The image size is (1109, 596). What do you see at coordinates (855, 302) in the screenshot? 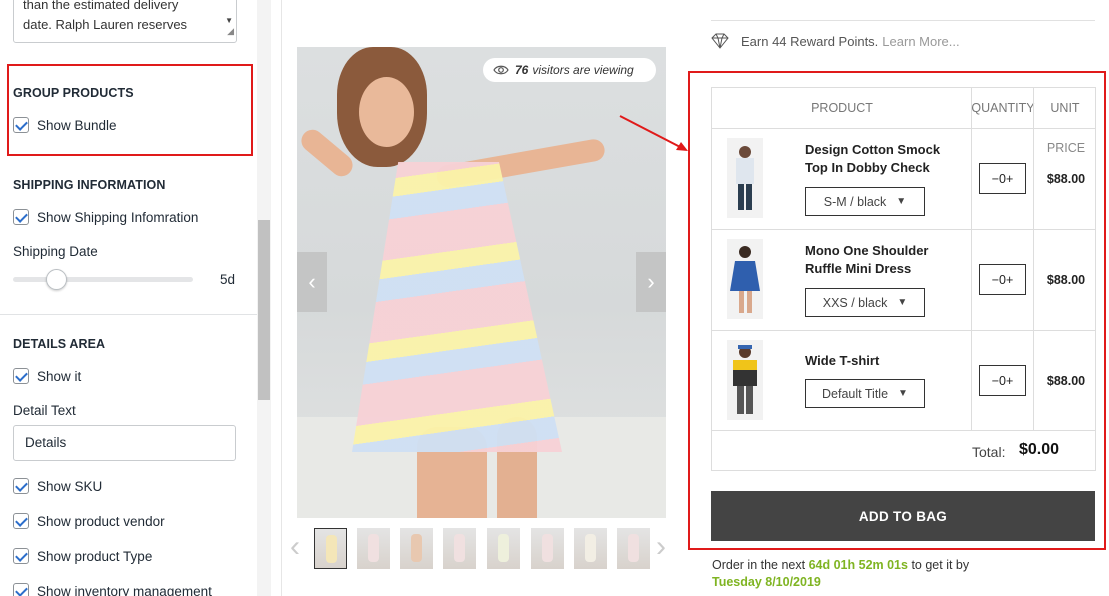
I see `variant-value: XXS / black` at bounding box center [855, 302].